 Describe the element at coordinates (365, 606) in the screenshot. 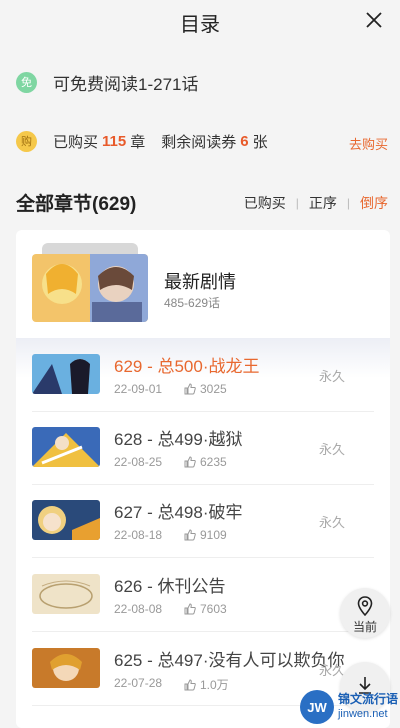

I see `location-pin-icon` at that location.